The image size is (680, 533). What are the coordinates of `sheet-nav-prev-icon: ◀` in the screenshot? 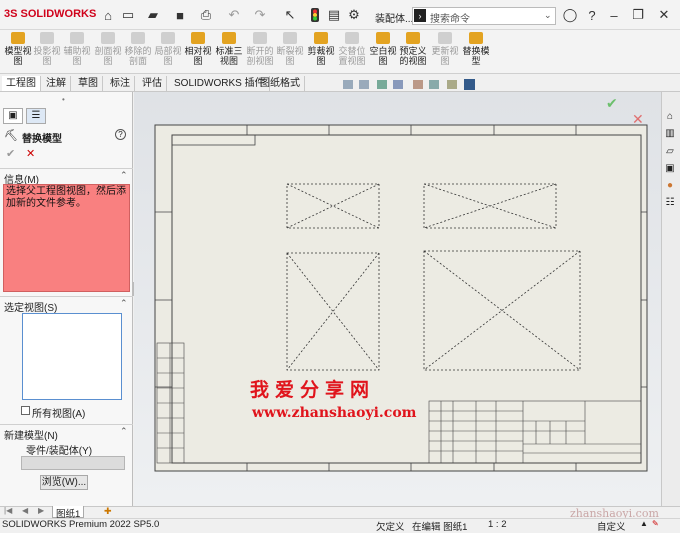 It's located at (25, 510).